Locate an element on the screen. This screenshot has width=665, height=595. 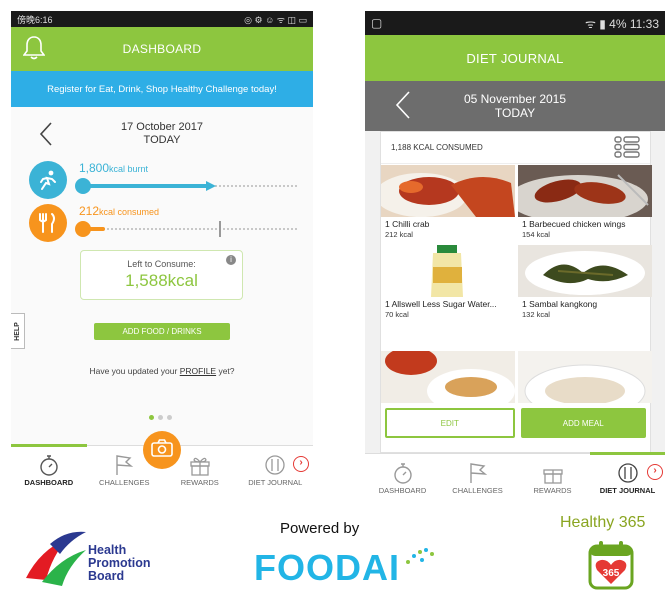
tab-rewards: REWARDS is located at coordinates (552, 478).